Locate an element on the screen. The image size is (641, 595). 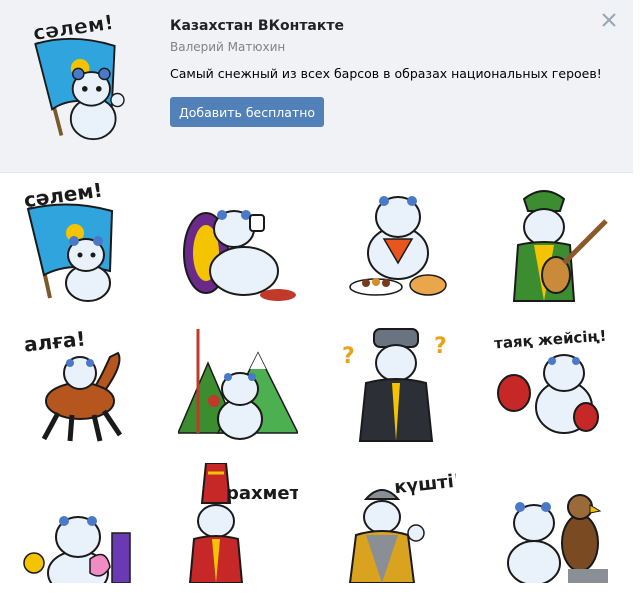
sticker-salem-image: сәлем! is located at coordinates (68, 242).